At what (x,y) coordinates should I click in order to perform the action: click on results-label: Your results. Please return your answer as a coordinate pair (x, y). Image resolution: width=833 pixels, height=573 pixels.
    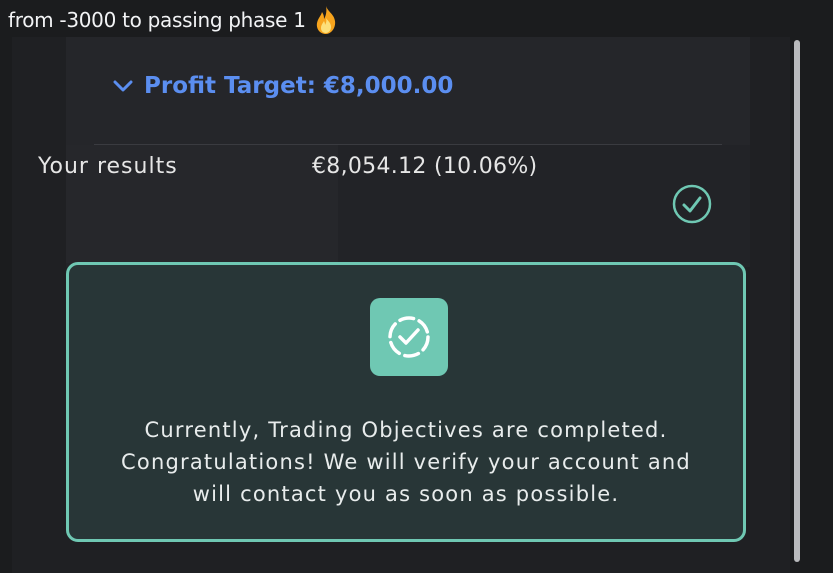
    Looking at the image, I should click on (108, 166).